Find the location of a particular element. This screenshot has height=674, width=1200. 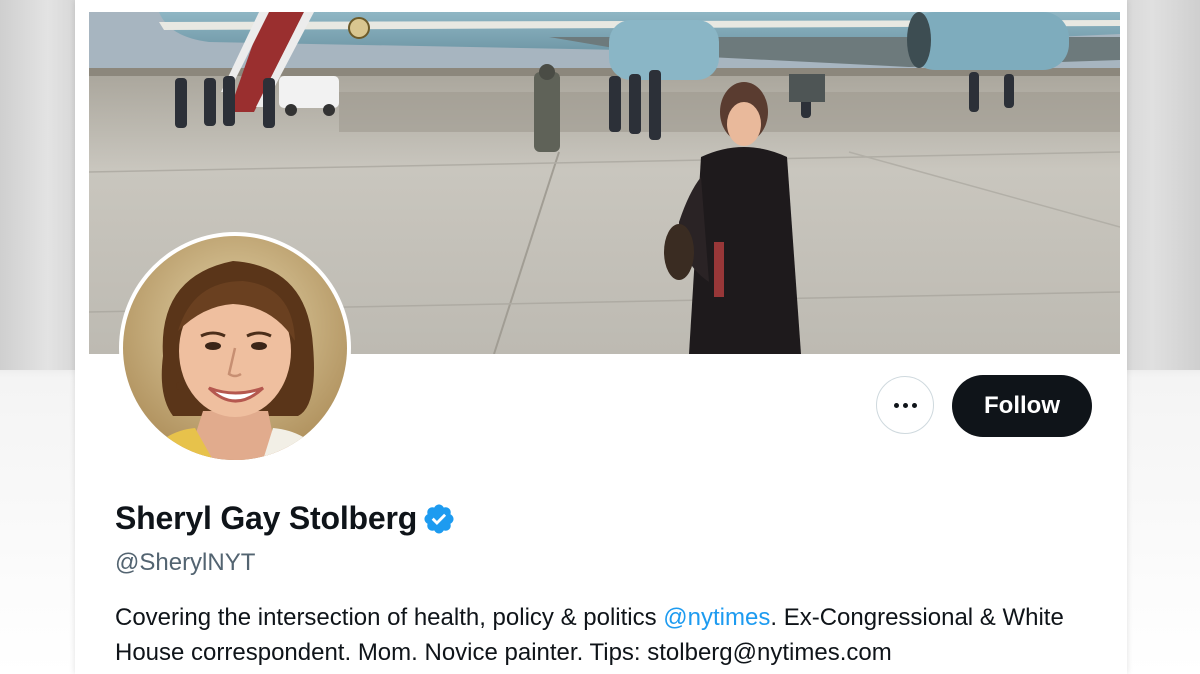

more-options-button is located at coordinates (905, 405).